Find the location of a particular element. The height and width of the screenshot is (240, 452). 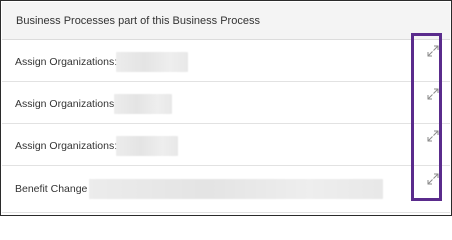

row-label: Benefit Change - is located at coordinates (54, 189).